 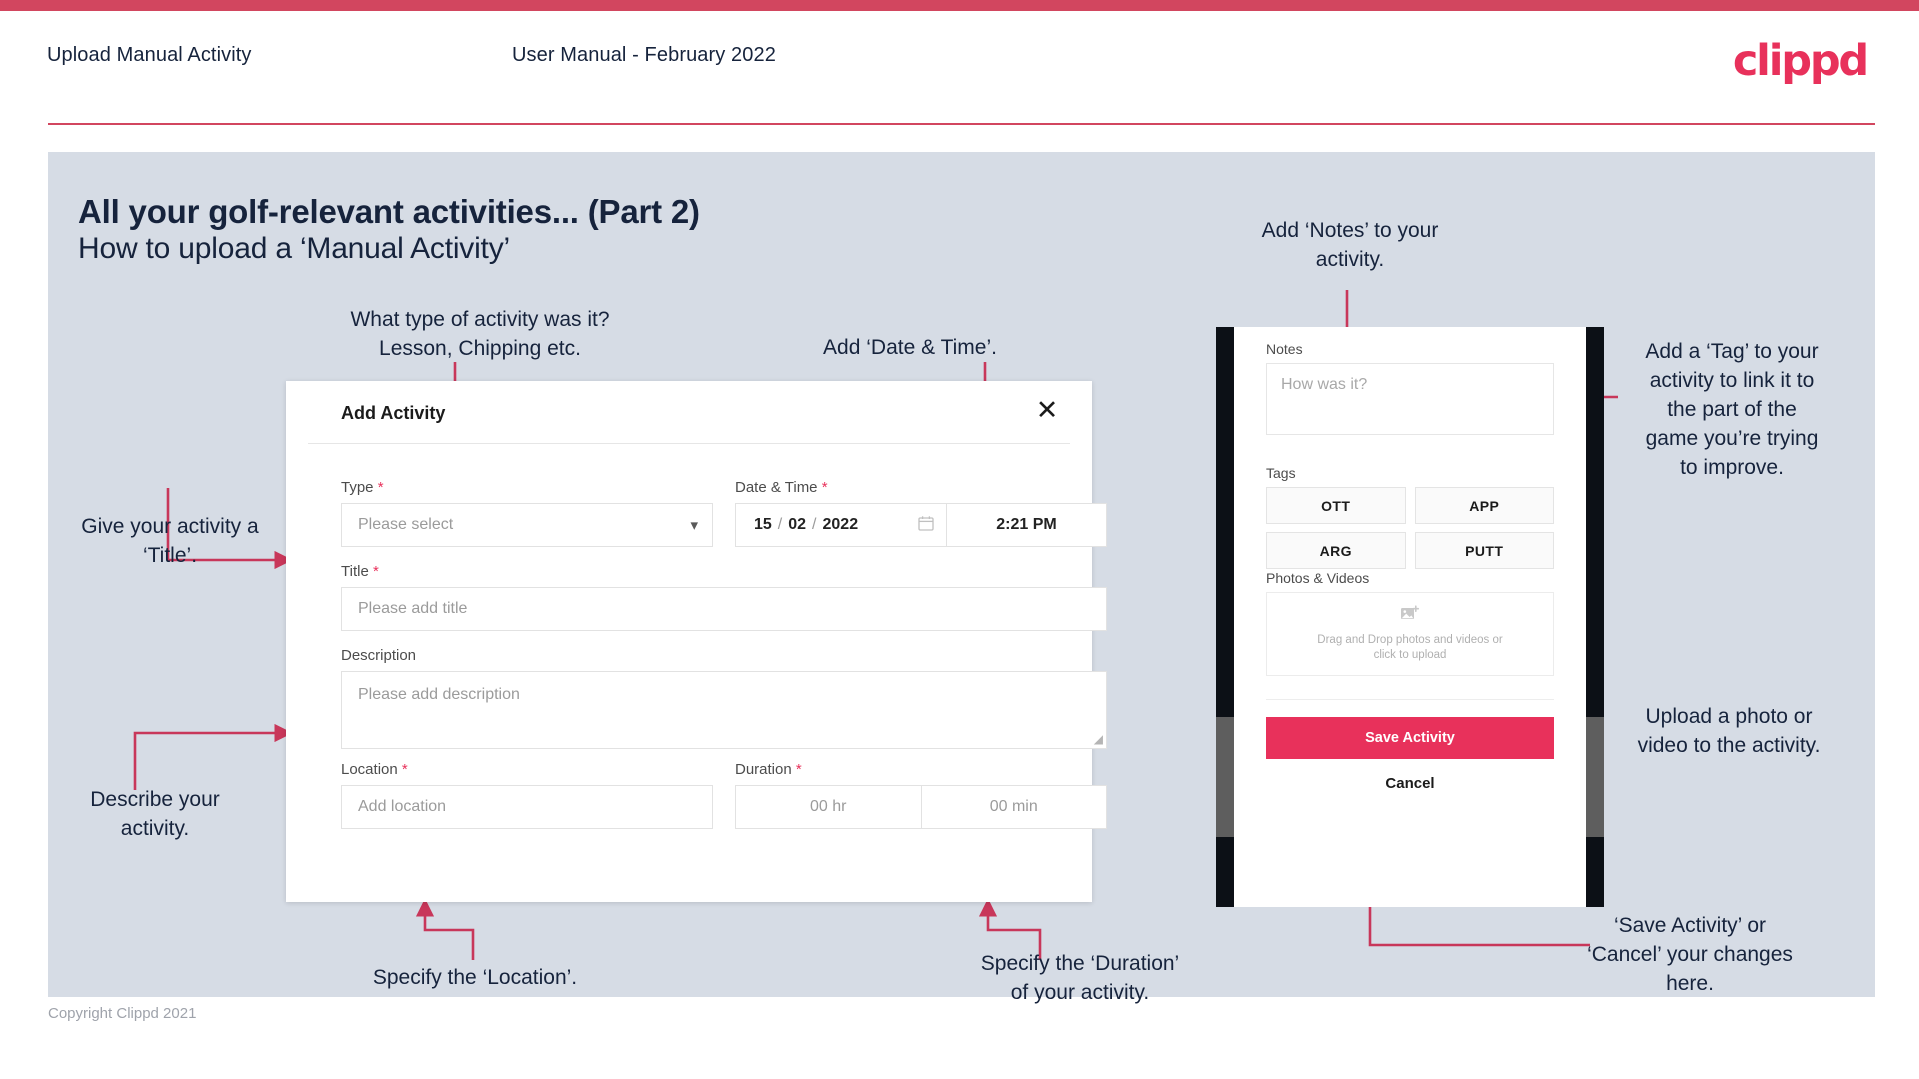 I want to click on date-year: 2022, so click(x=840, y=524).